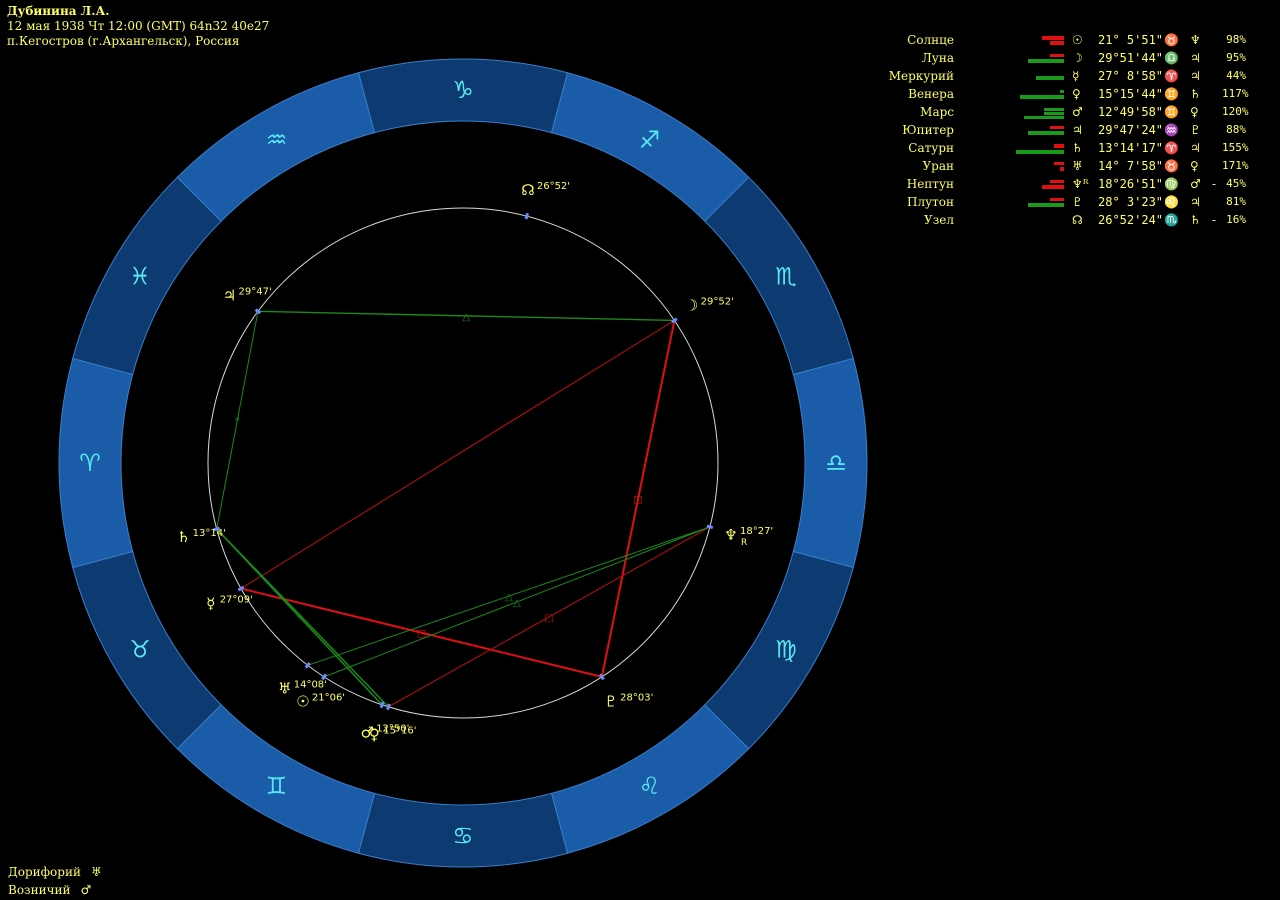 Image resolution: width=1280 pixels, height=900 pixels. What do you see at coordinates (548, 618) in the screenshot?
I see `aspect-mark-neptune-venus: □` at bounding box center [548, 618].